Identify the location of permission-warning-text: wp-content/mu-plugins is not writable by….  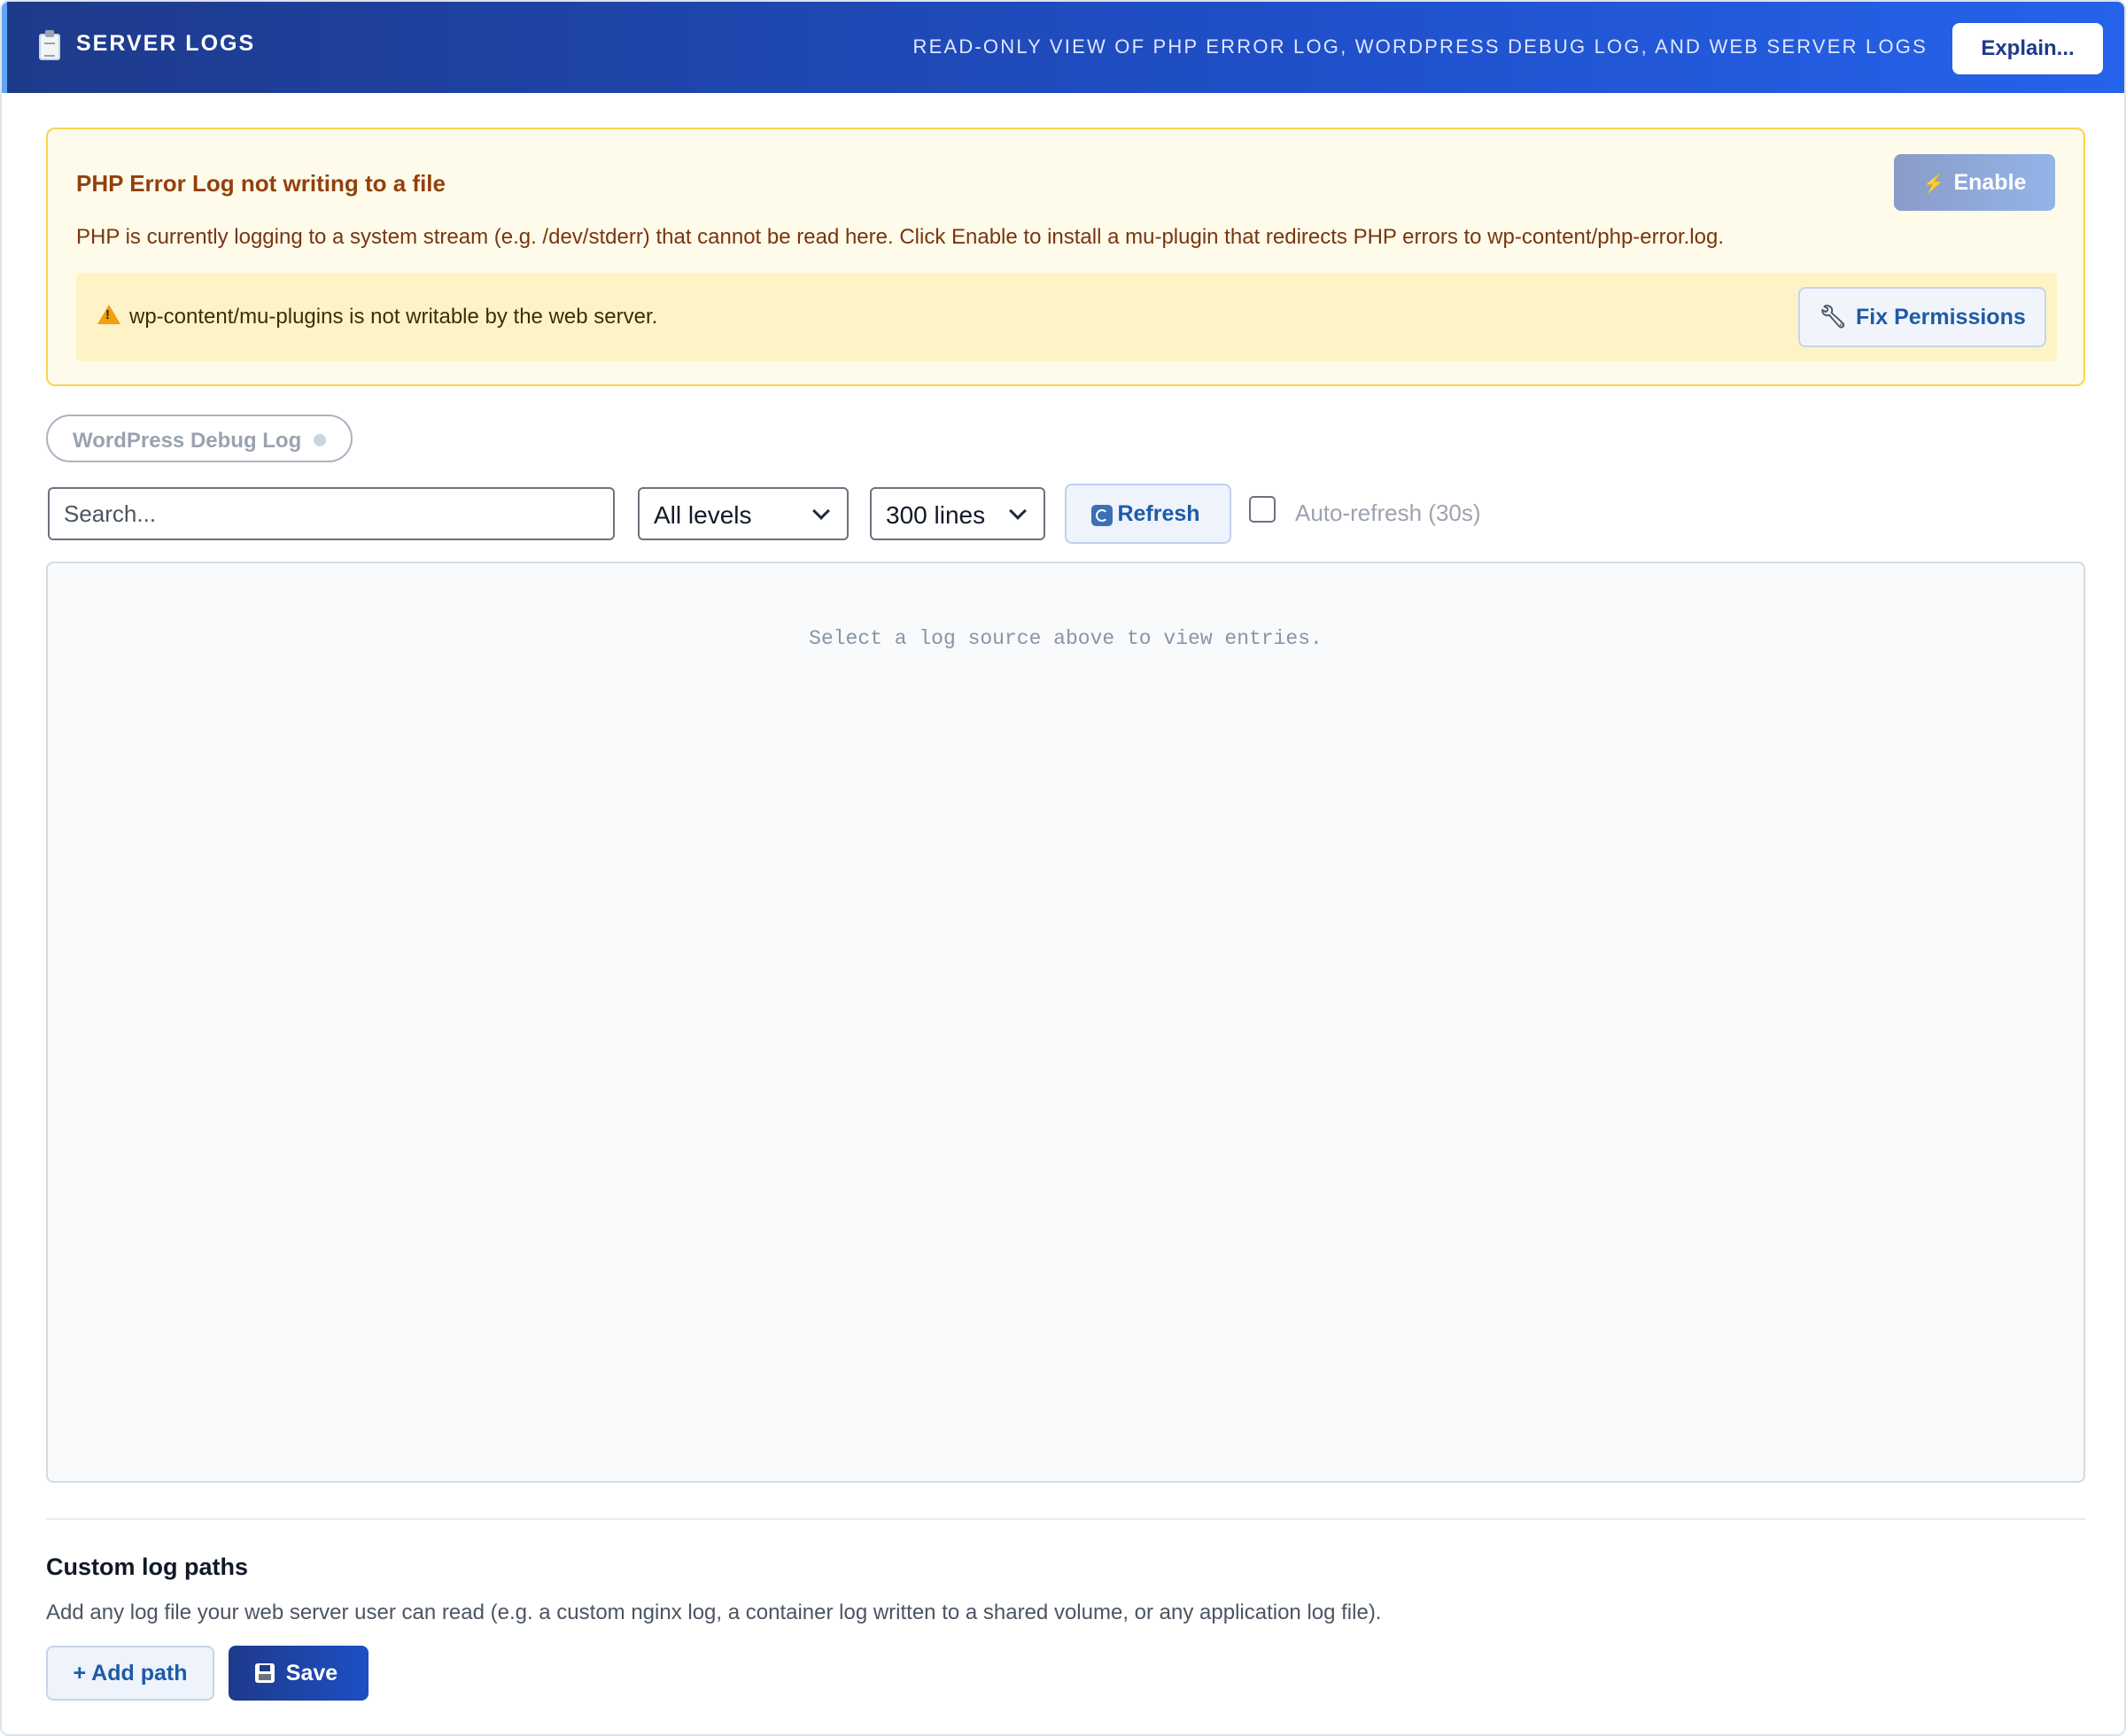
(394, 317).